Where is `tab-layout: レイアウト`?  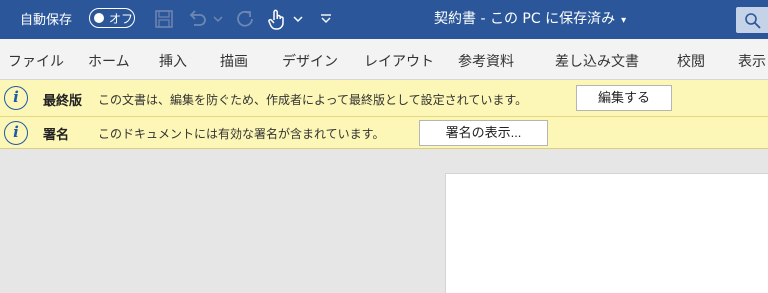 tab-layout: レイアウト is located at coordinates (399, 61).